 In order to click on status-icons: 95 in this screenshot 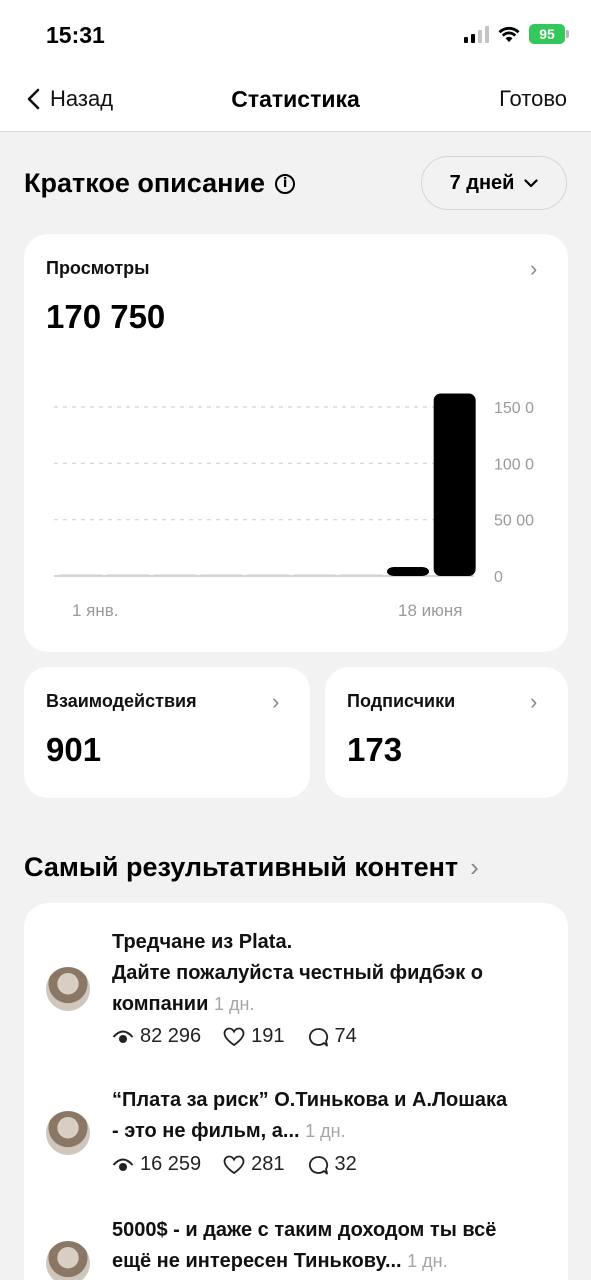, I will do `click(516, 34)`.